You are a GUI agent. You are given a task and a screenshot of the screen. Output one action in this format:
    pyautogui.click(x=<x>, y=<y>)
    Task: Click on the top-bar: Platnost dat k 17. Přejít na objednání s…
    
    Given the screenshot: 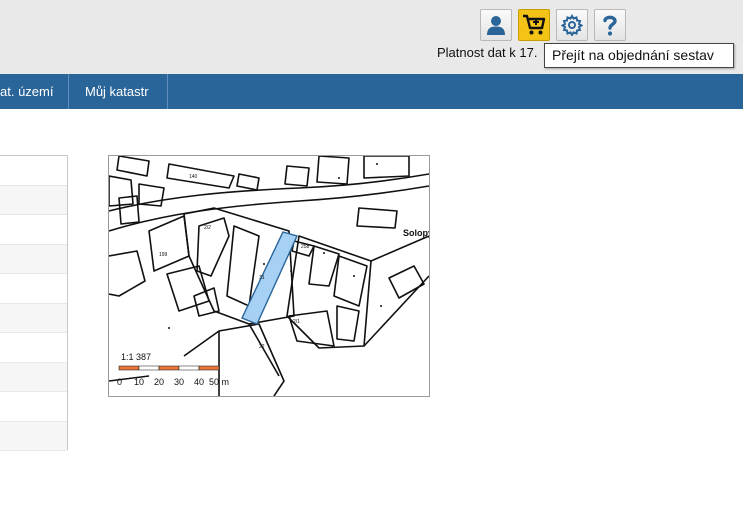 What is the action you would take?
    pyautogui.click(x=371, y=37)
    